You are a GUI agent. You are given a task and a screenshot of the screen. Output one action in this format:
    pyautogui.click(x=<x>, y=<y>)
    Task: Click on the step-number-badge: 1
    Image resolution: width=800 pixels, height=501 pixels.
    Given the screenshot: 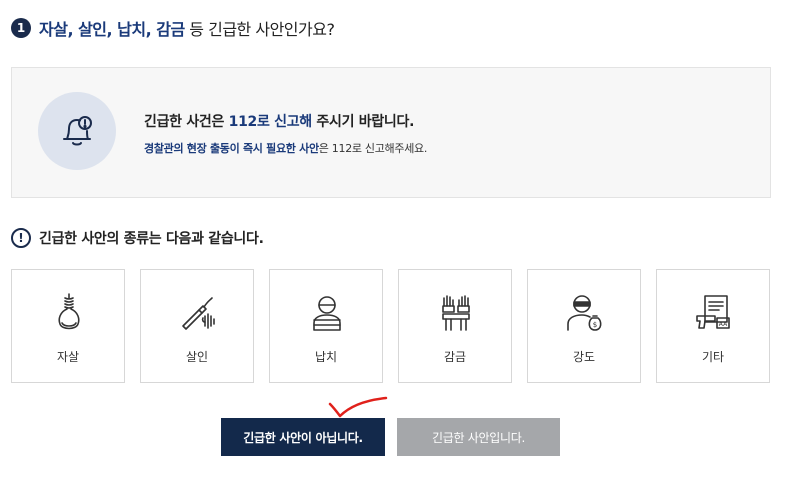 What is the action you would take?
    pyautogui.click(x=21, y=28)
    